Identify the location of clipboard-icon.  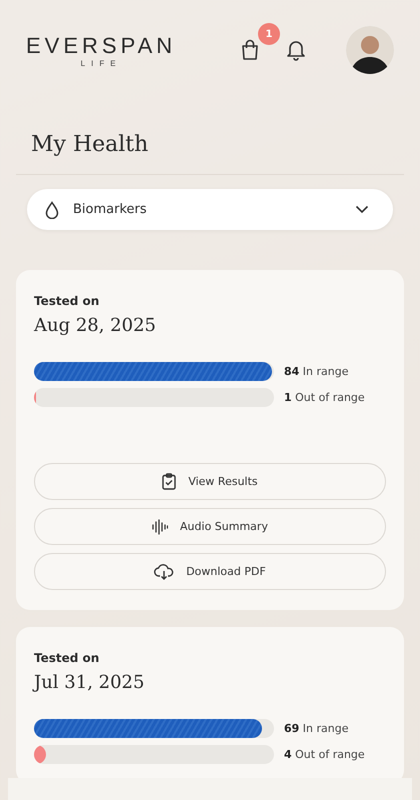
(169, 481).